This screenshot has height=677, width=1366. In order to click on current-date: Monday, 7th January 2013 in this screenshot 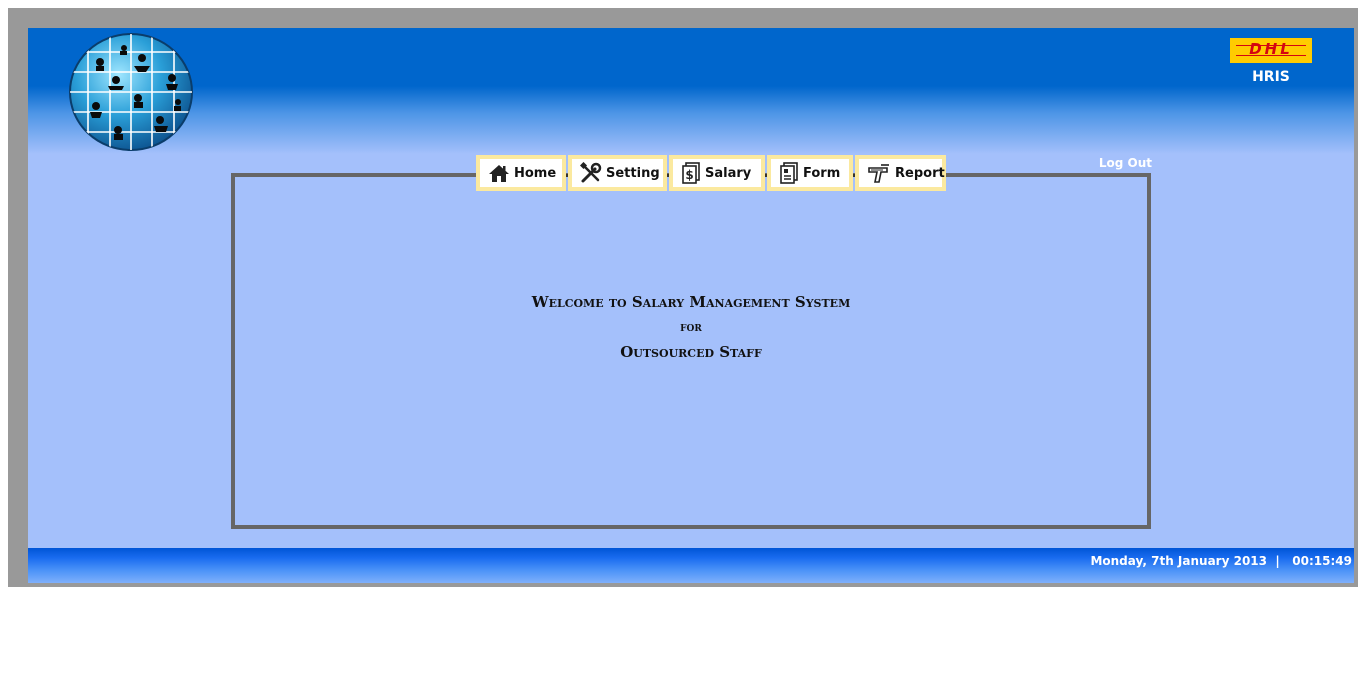, I will do `click(1178, 561)`.